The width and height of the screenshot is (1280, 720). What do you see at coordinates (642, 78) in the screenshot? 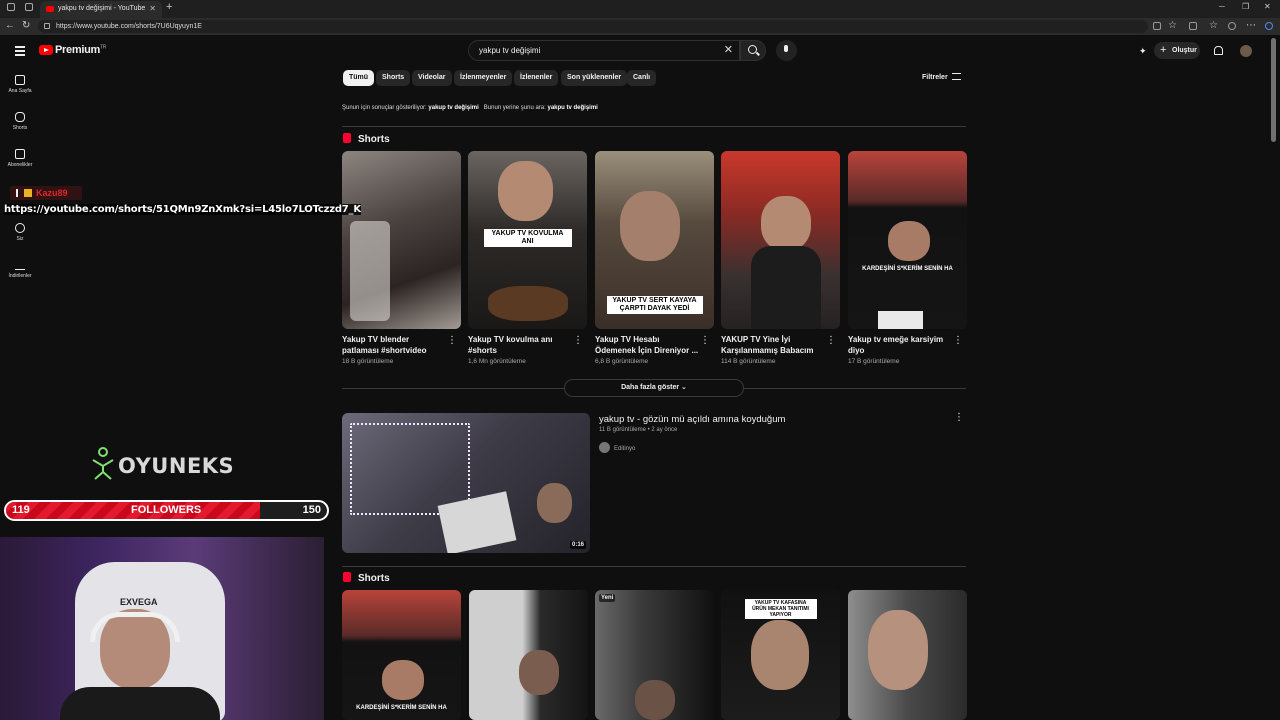
I see `chip-live: Canlı` at bounding box center [642, 78].